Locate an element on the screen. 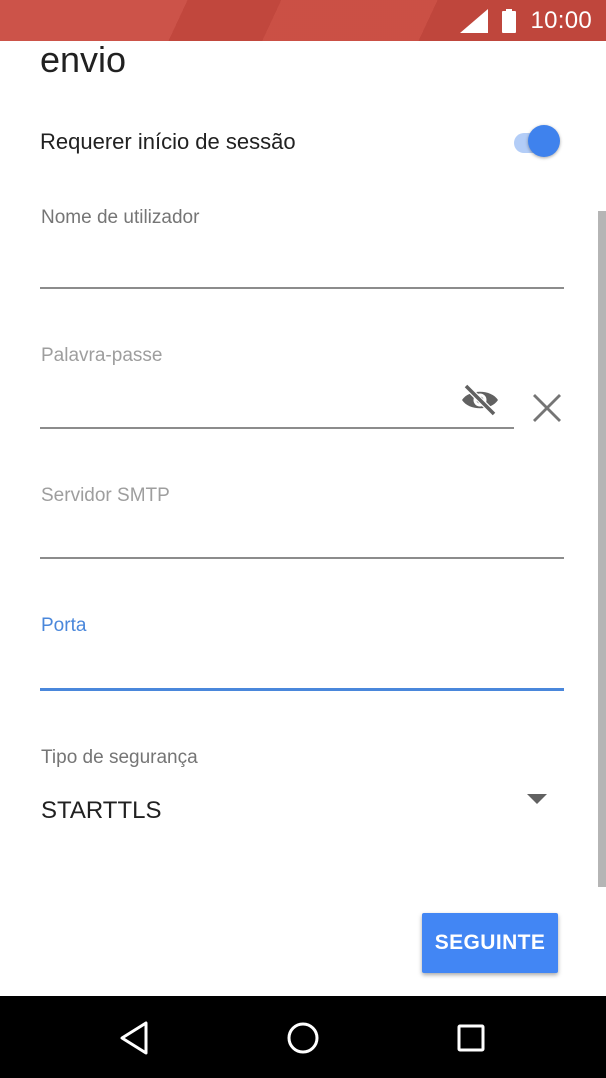  eye-off-icon is located at coordinates (480, 400).